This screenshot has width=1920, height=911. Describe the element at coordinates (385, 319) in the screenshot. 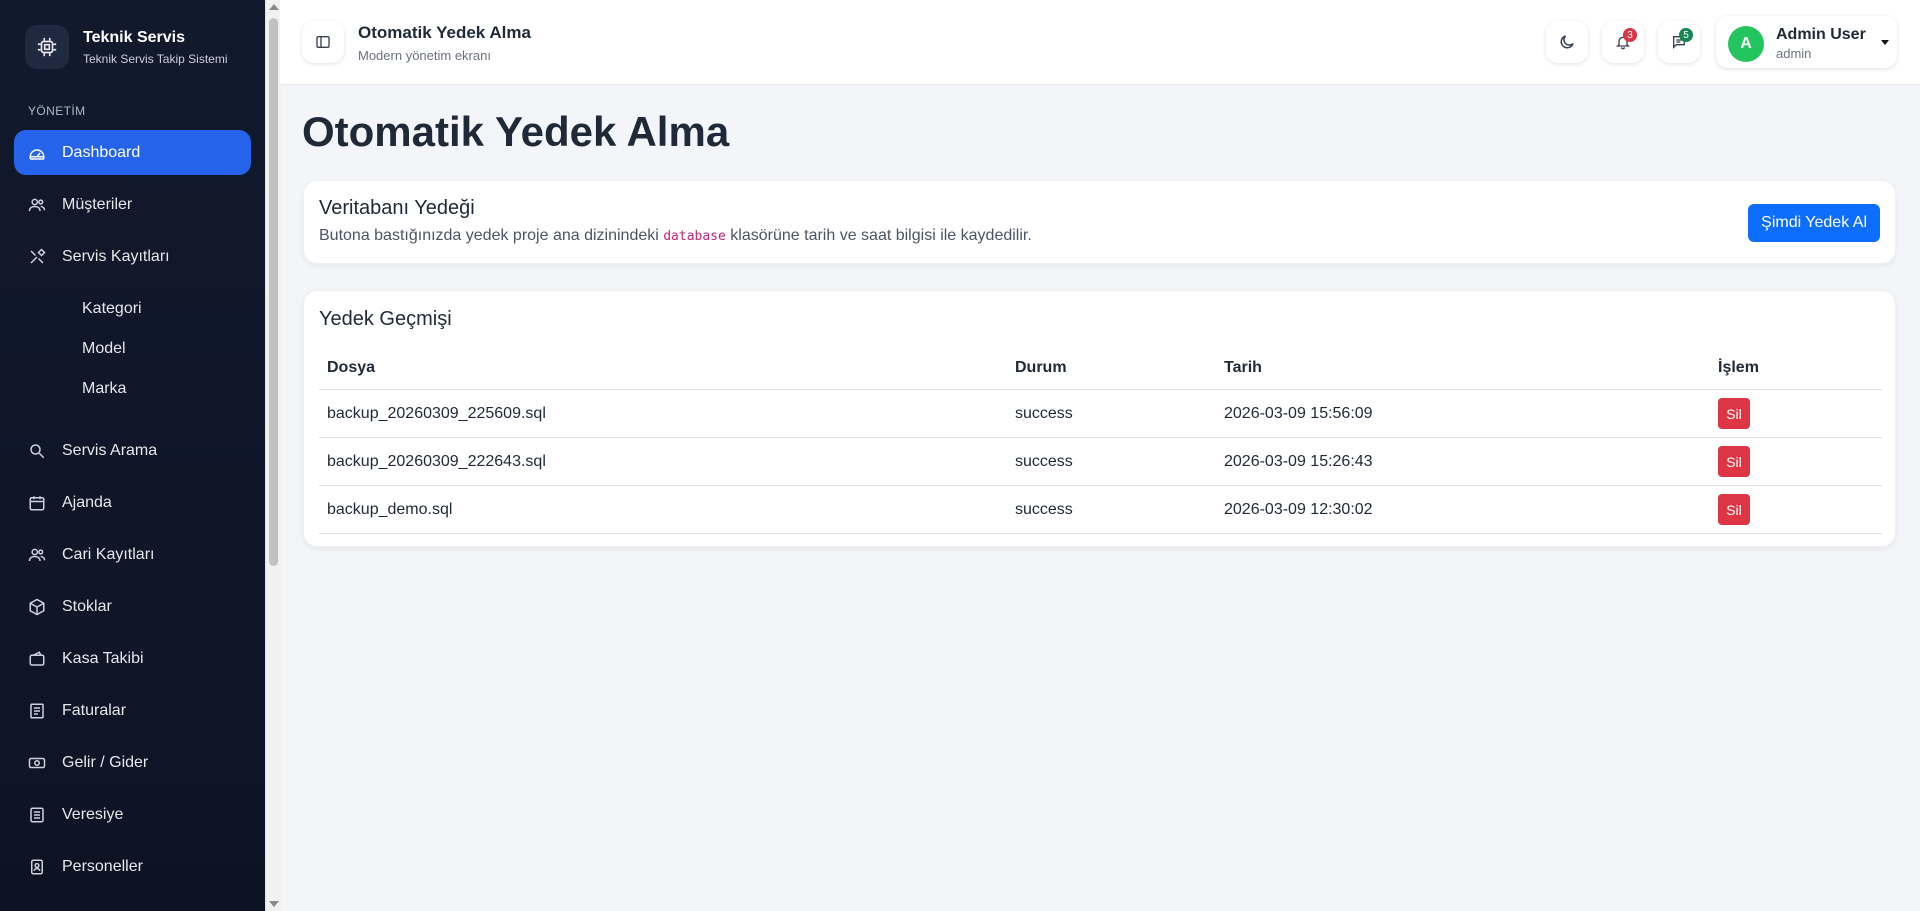

I see `backup-history-title: Yedek Geçmişi` at that location.